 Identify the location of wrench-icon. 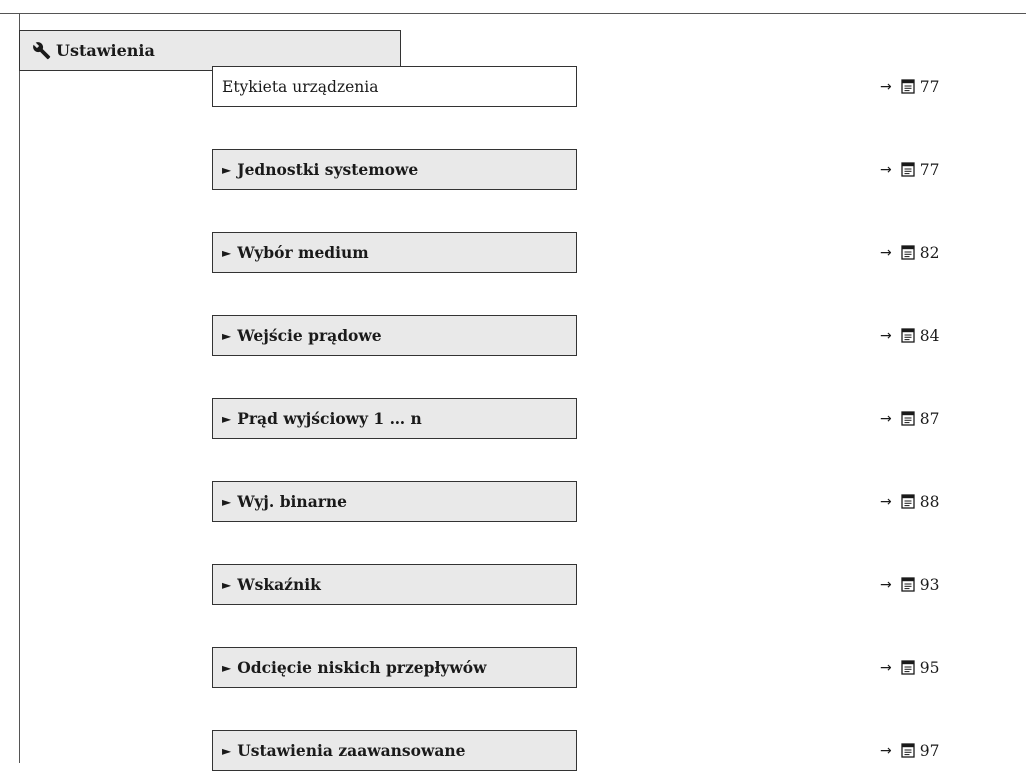
(42, 51).